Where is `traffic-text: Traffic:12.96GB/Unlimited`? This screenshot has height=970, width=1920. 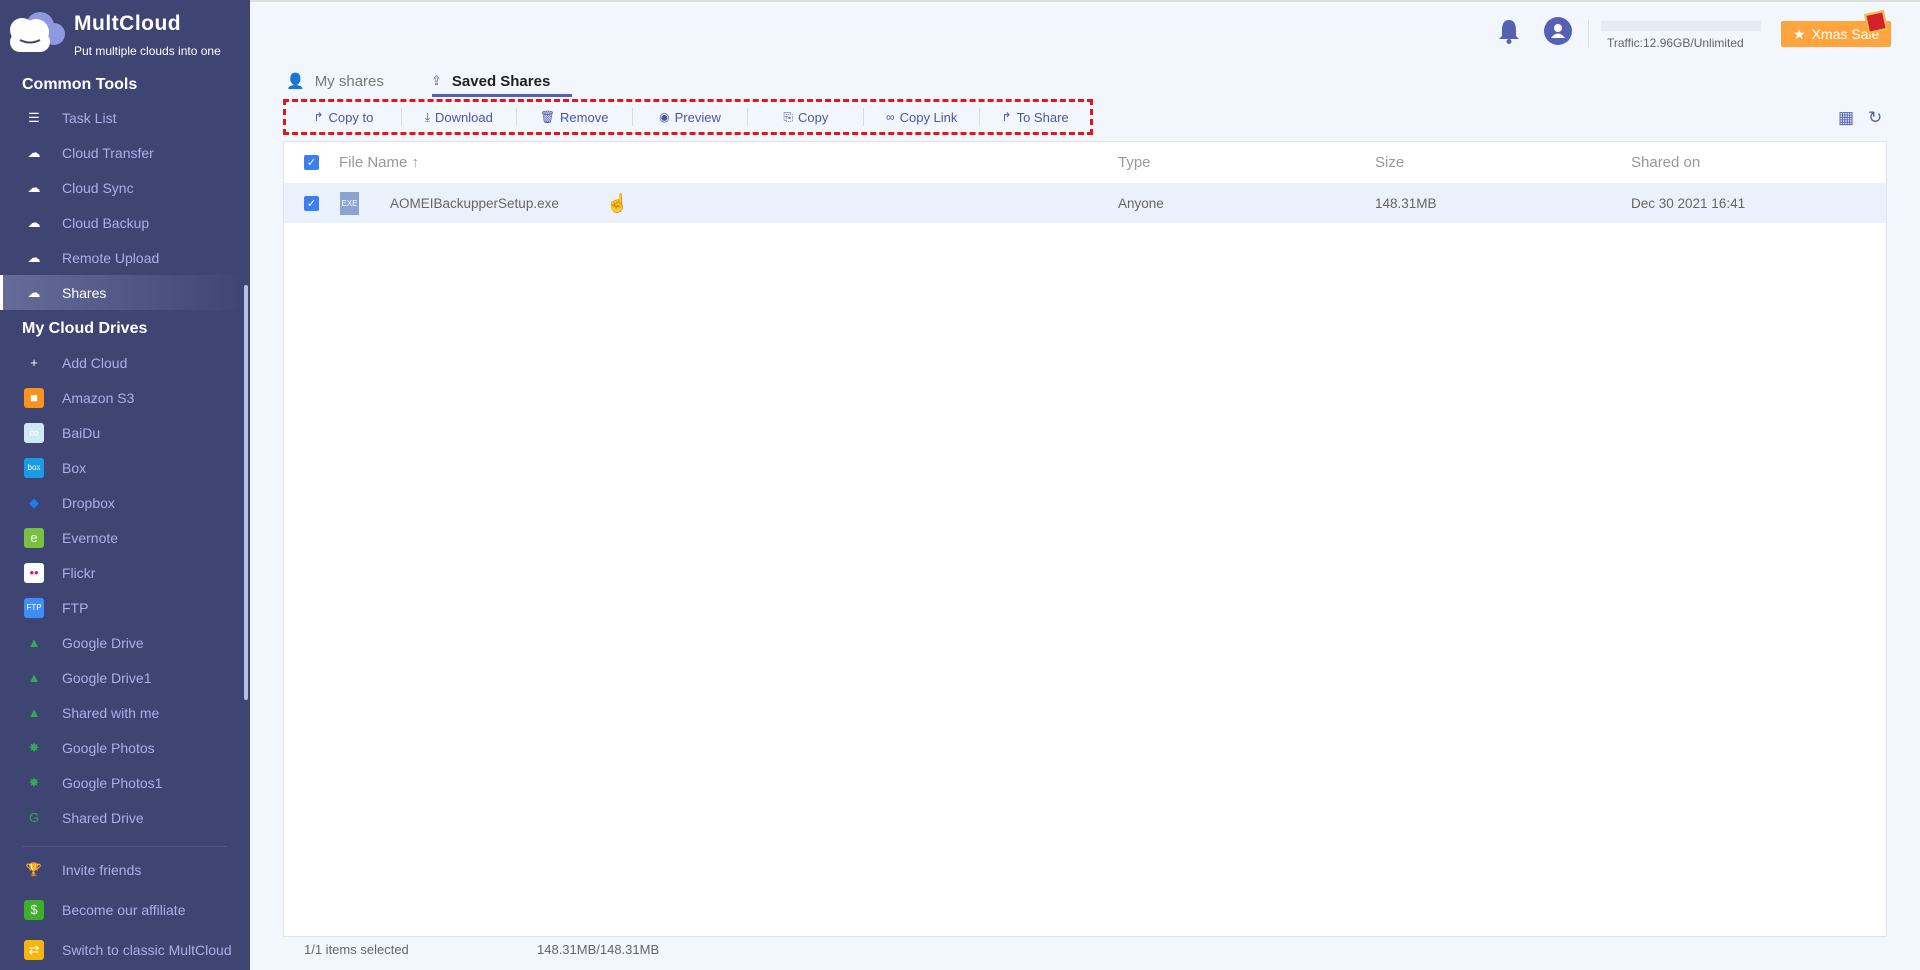
traffic-text: Traffic:12.96GB/Unlimited is located at coordinates (1675, 43).